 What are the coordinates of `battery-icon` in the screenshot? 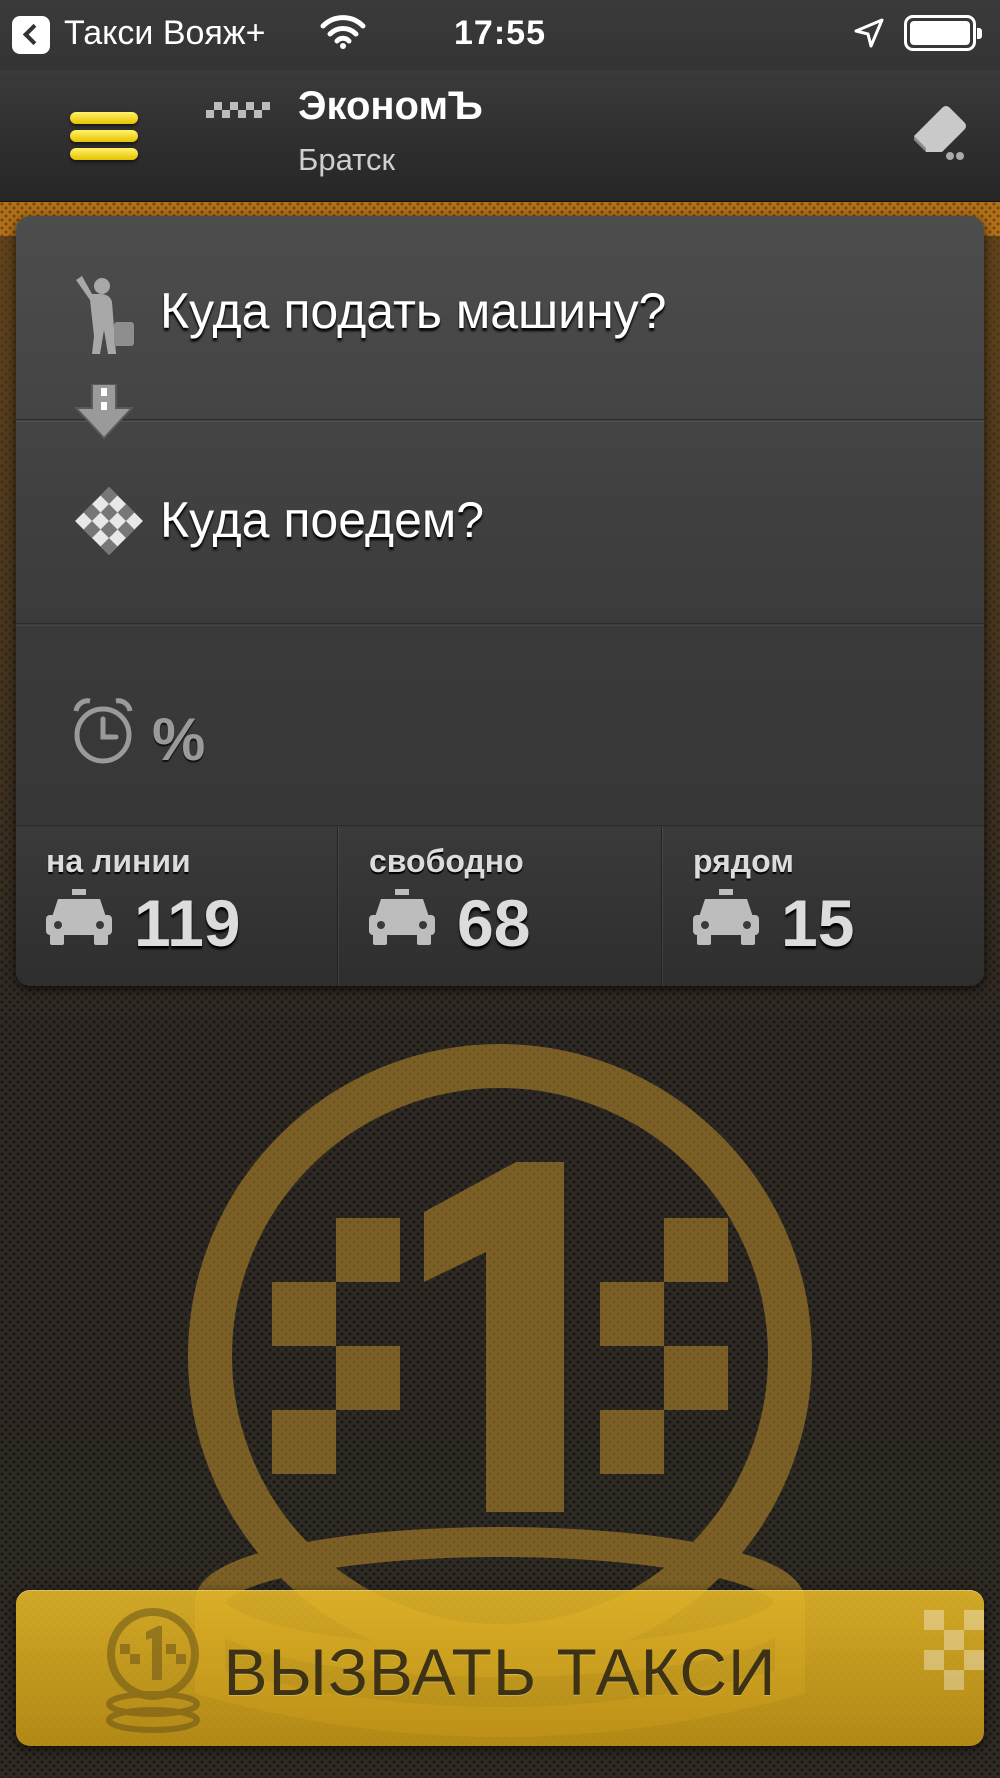 It's located at (943, 33).